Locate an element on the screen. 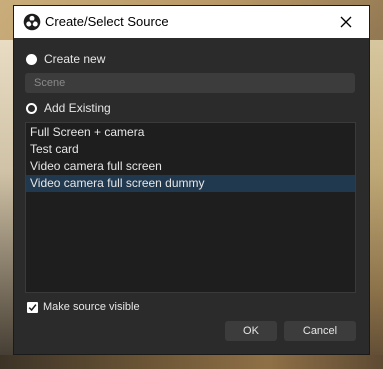 Image resolution: width=383 pixels, height=369 pixels. close-button is located at coordinates (346, 22).